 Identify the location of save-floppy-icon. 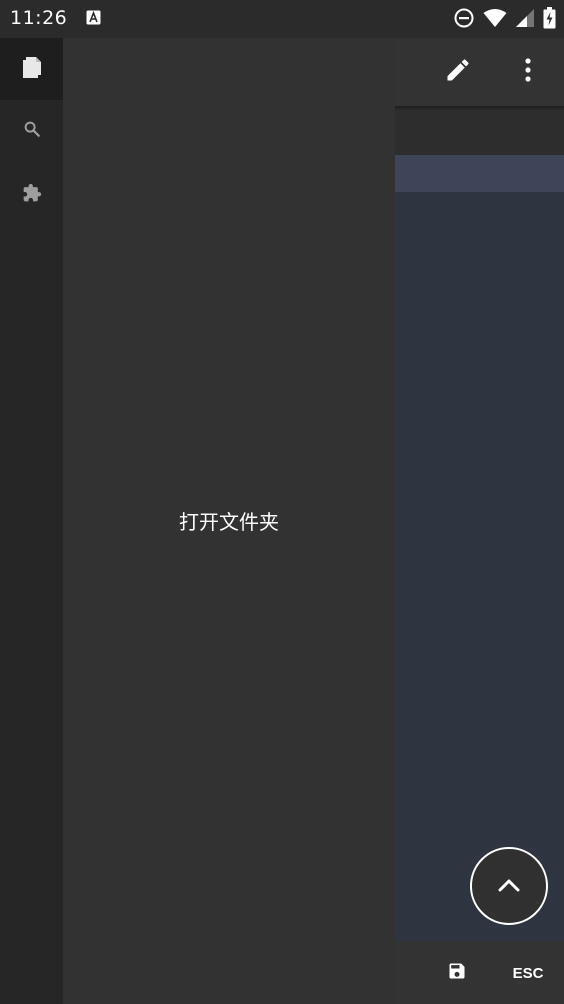
(457, 973).